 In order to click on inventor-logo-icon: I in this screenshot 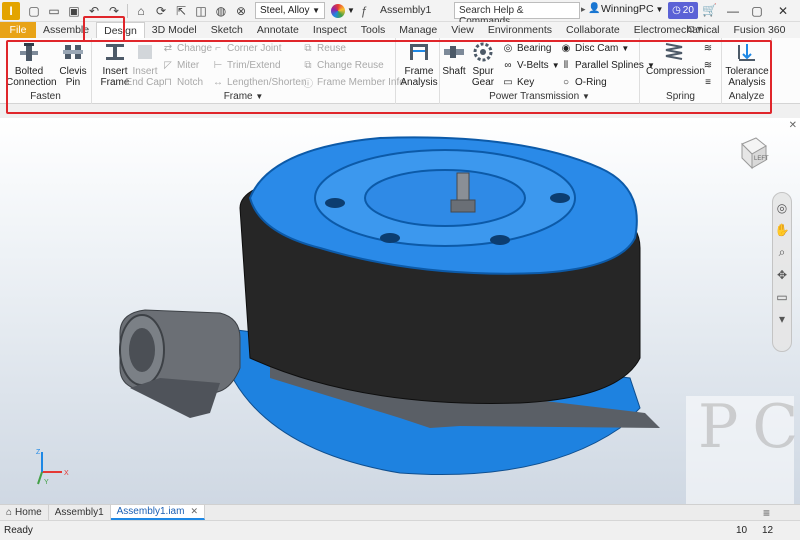, I will do `click(11, 10)`.